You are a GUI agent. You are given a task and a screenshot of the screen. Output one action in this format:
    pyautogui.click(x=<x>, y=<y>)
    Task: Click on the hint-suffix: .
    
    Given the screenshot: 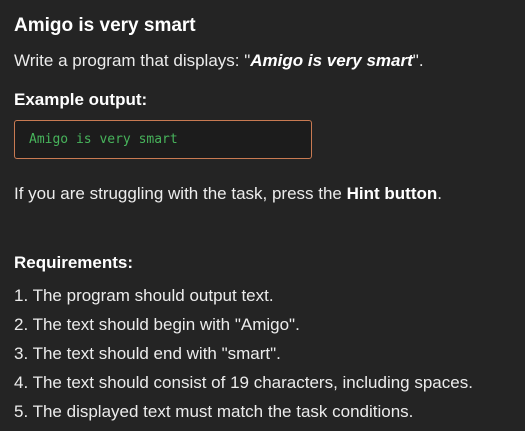 What is the action you would take?
    pyautogui.click(x=439, y=193)
    